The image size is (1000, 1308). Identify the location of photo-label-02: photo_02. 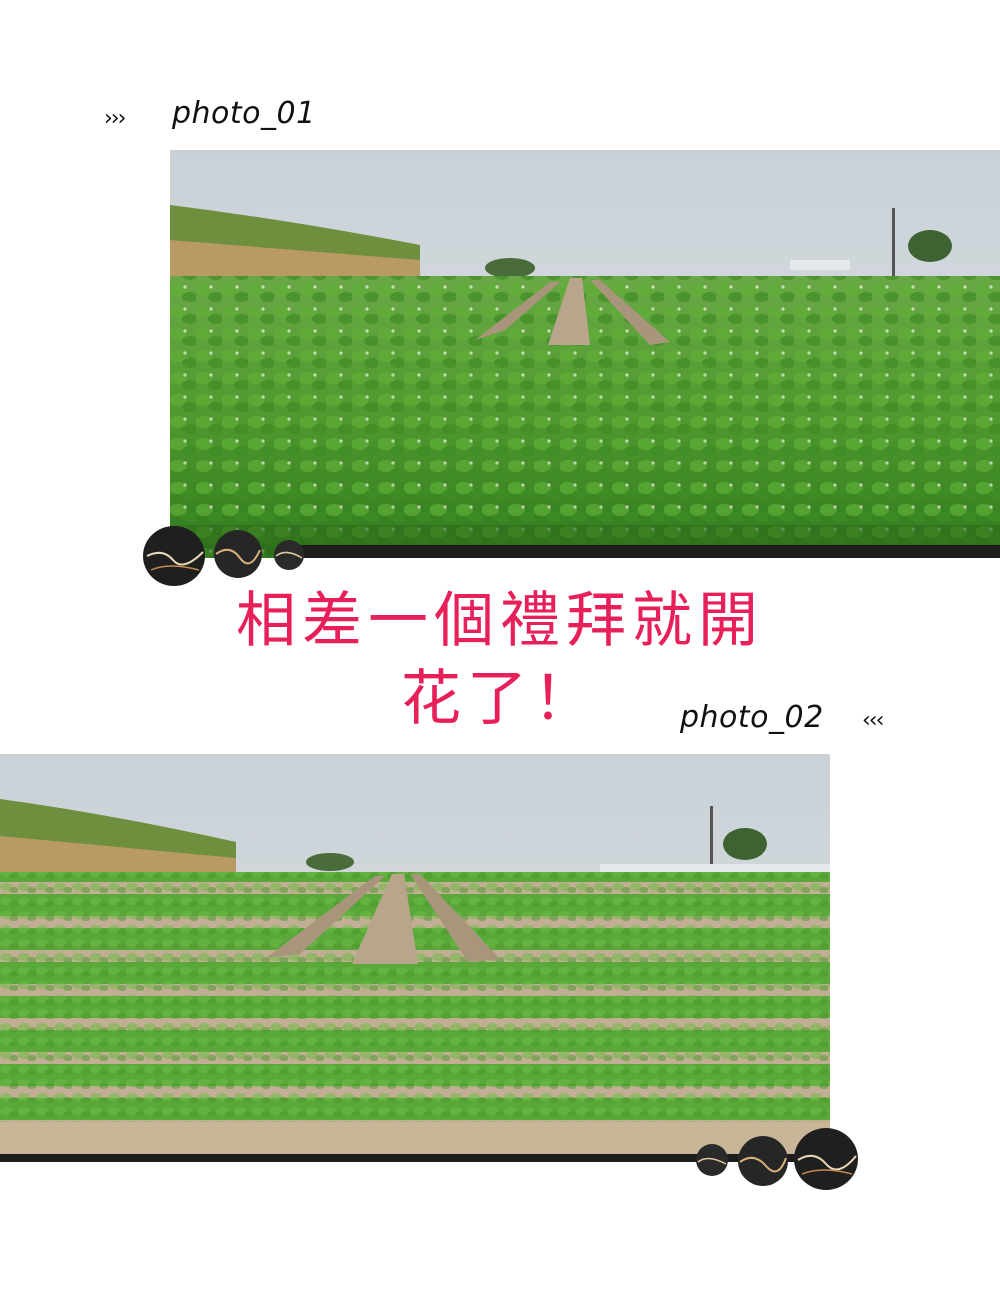
(752, 717).